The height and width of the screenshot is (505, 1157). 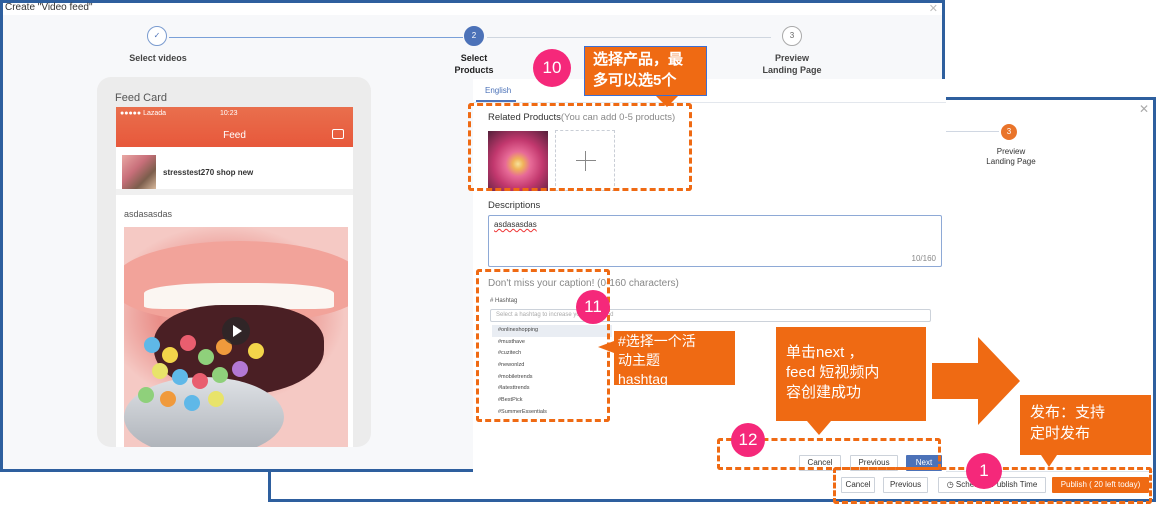 What do you see at coordinates (229, 113) in the screenshot?
I see `clock-text: 10:23` at bounding box center [229, 113].